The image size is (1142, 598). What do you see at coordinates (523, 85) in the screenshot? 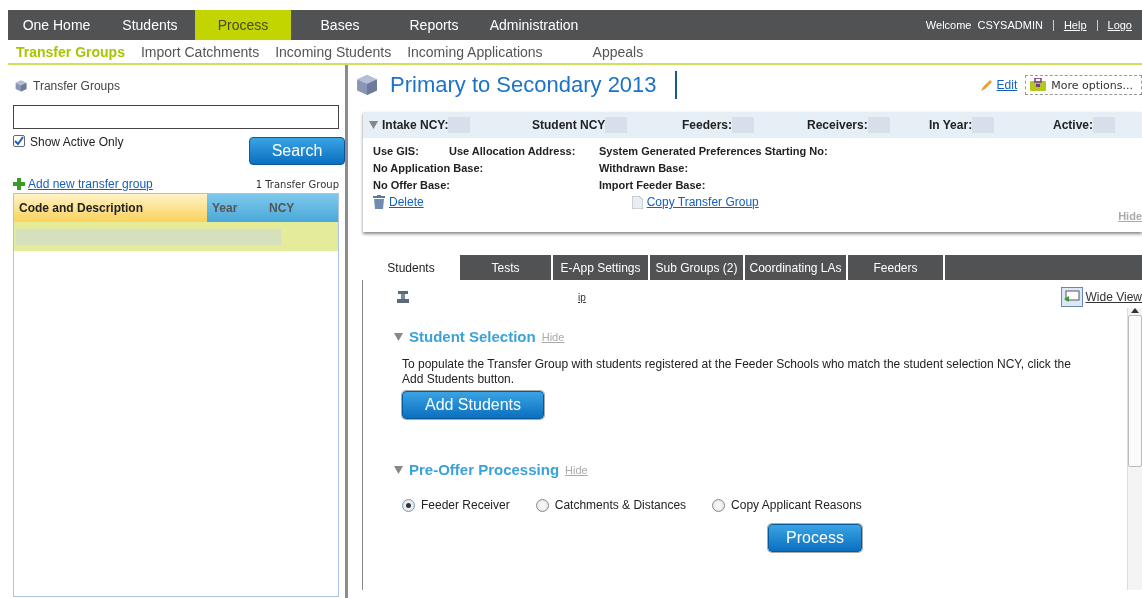
I see `page-title: Primary to Secondary 2013` at bounding box center [523, 85].